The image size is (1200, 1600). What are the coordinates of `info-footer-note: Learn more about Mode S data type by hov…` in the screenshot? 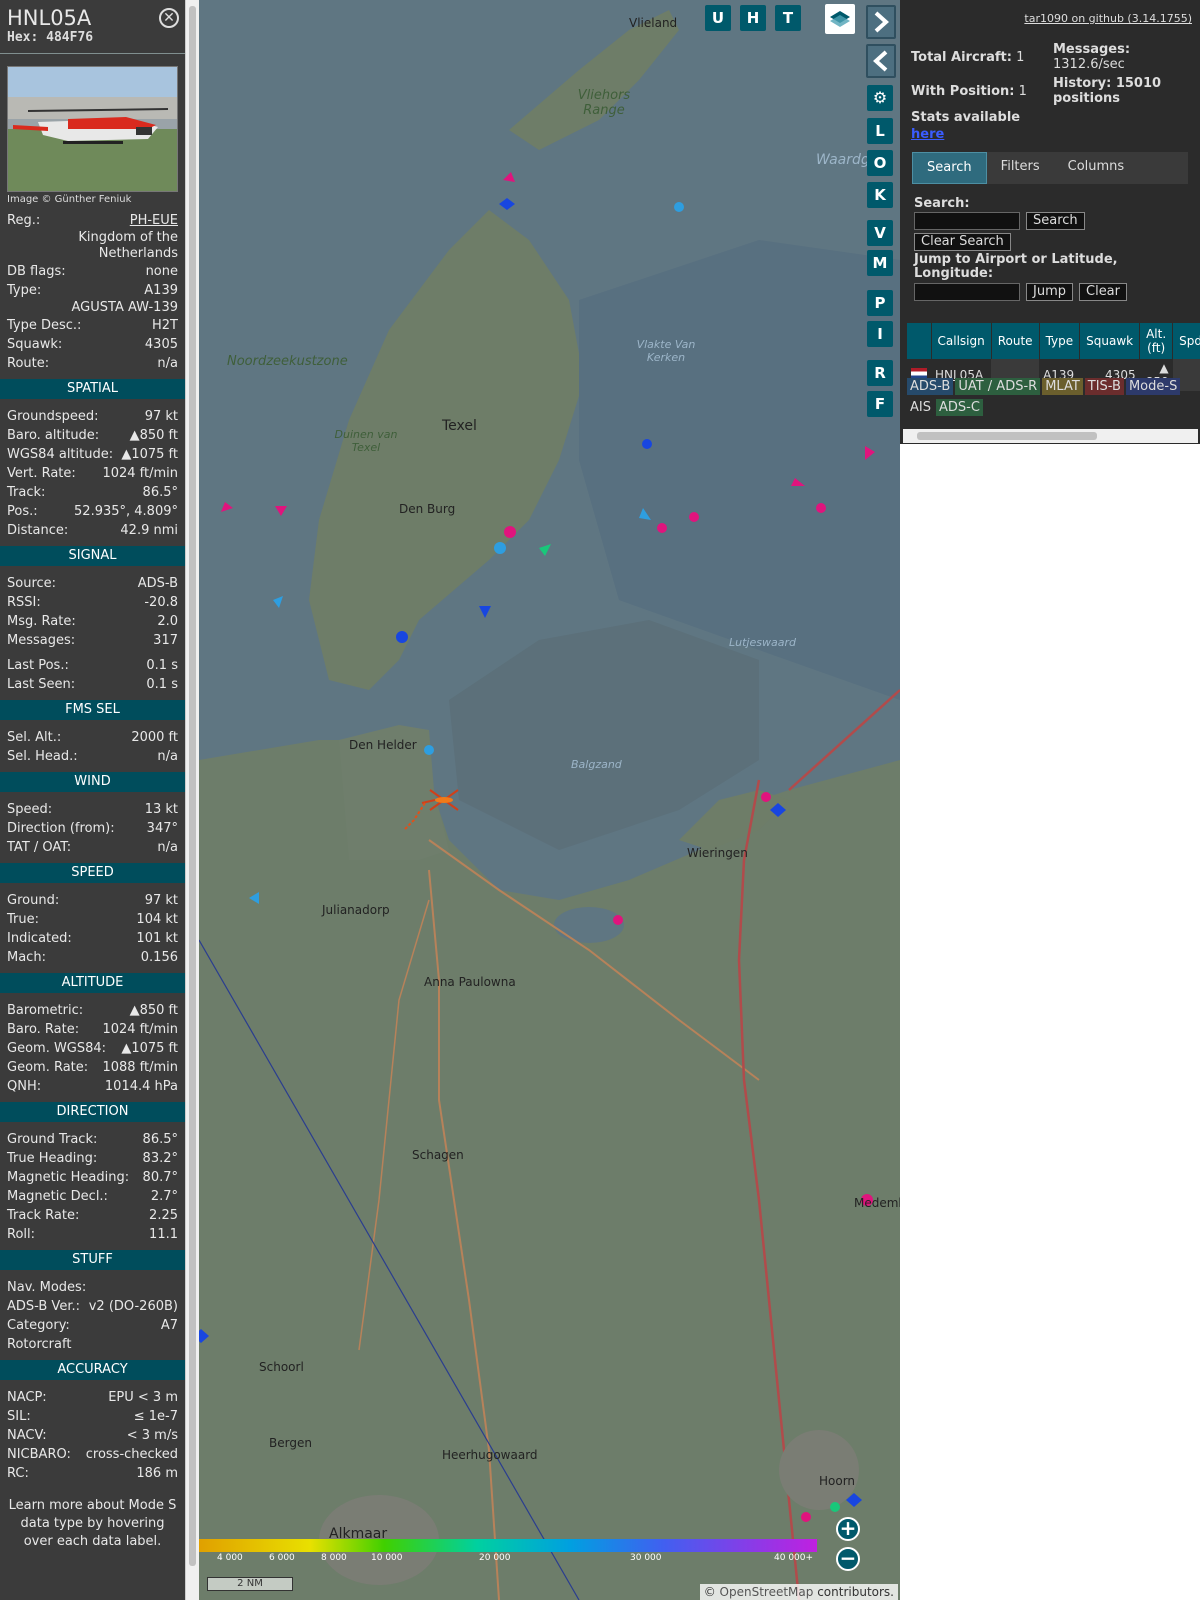 It's located at (92, 1523).